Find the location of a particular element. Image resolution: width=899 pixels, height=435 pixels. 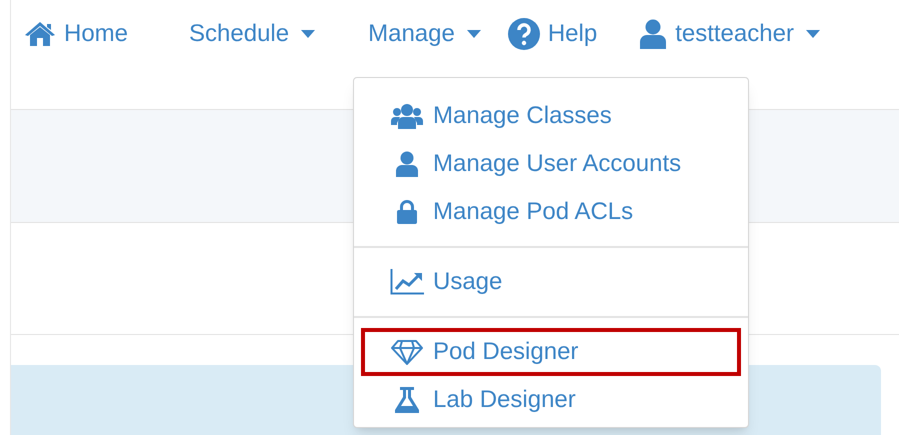

nav-link: Home is located at coordinates (76, 34).